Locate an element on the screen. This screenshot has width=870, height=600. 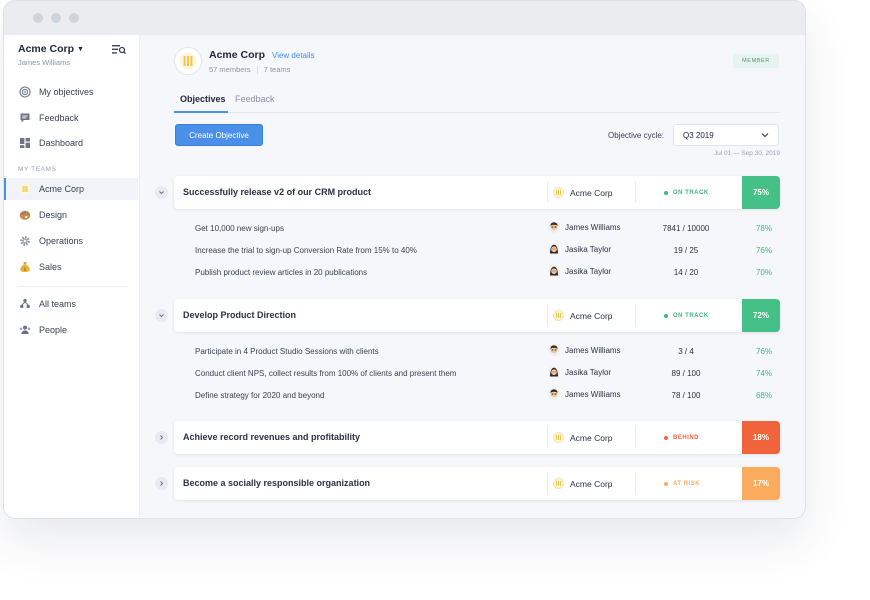
nav-label: My objectives is located at coordinates (66, 92).